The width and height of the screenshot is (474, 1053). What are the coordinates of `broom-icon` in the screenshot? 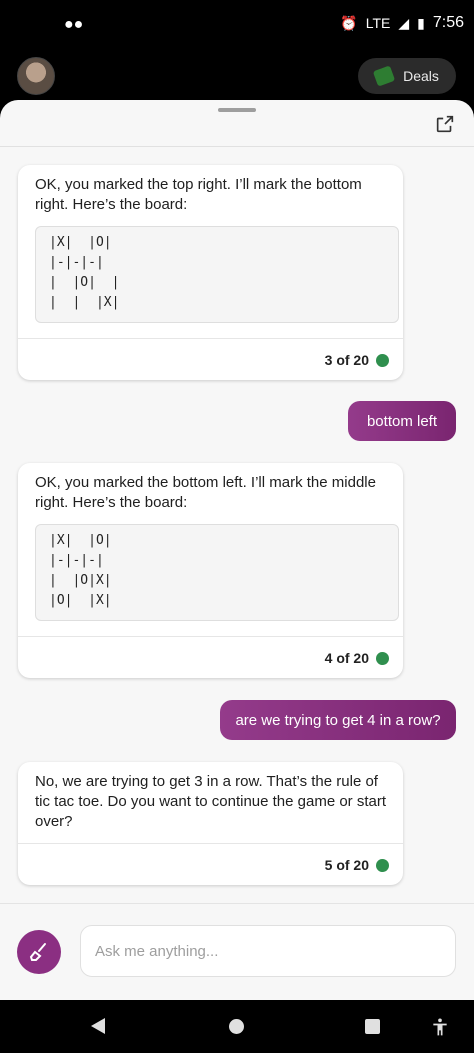 It's located at (37, 952).